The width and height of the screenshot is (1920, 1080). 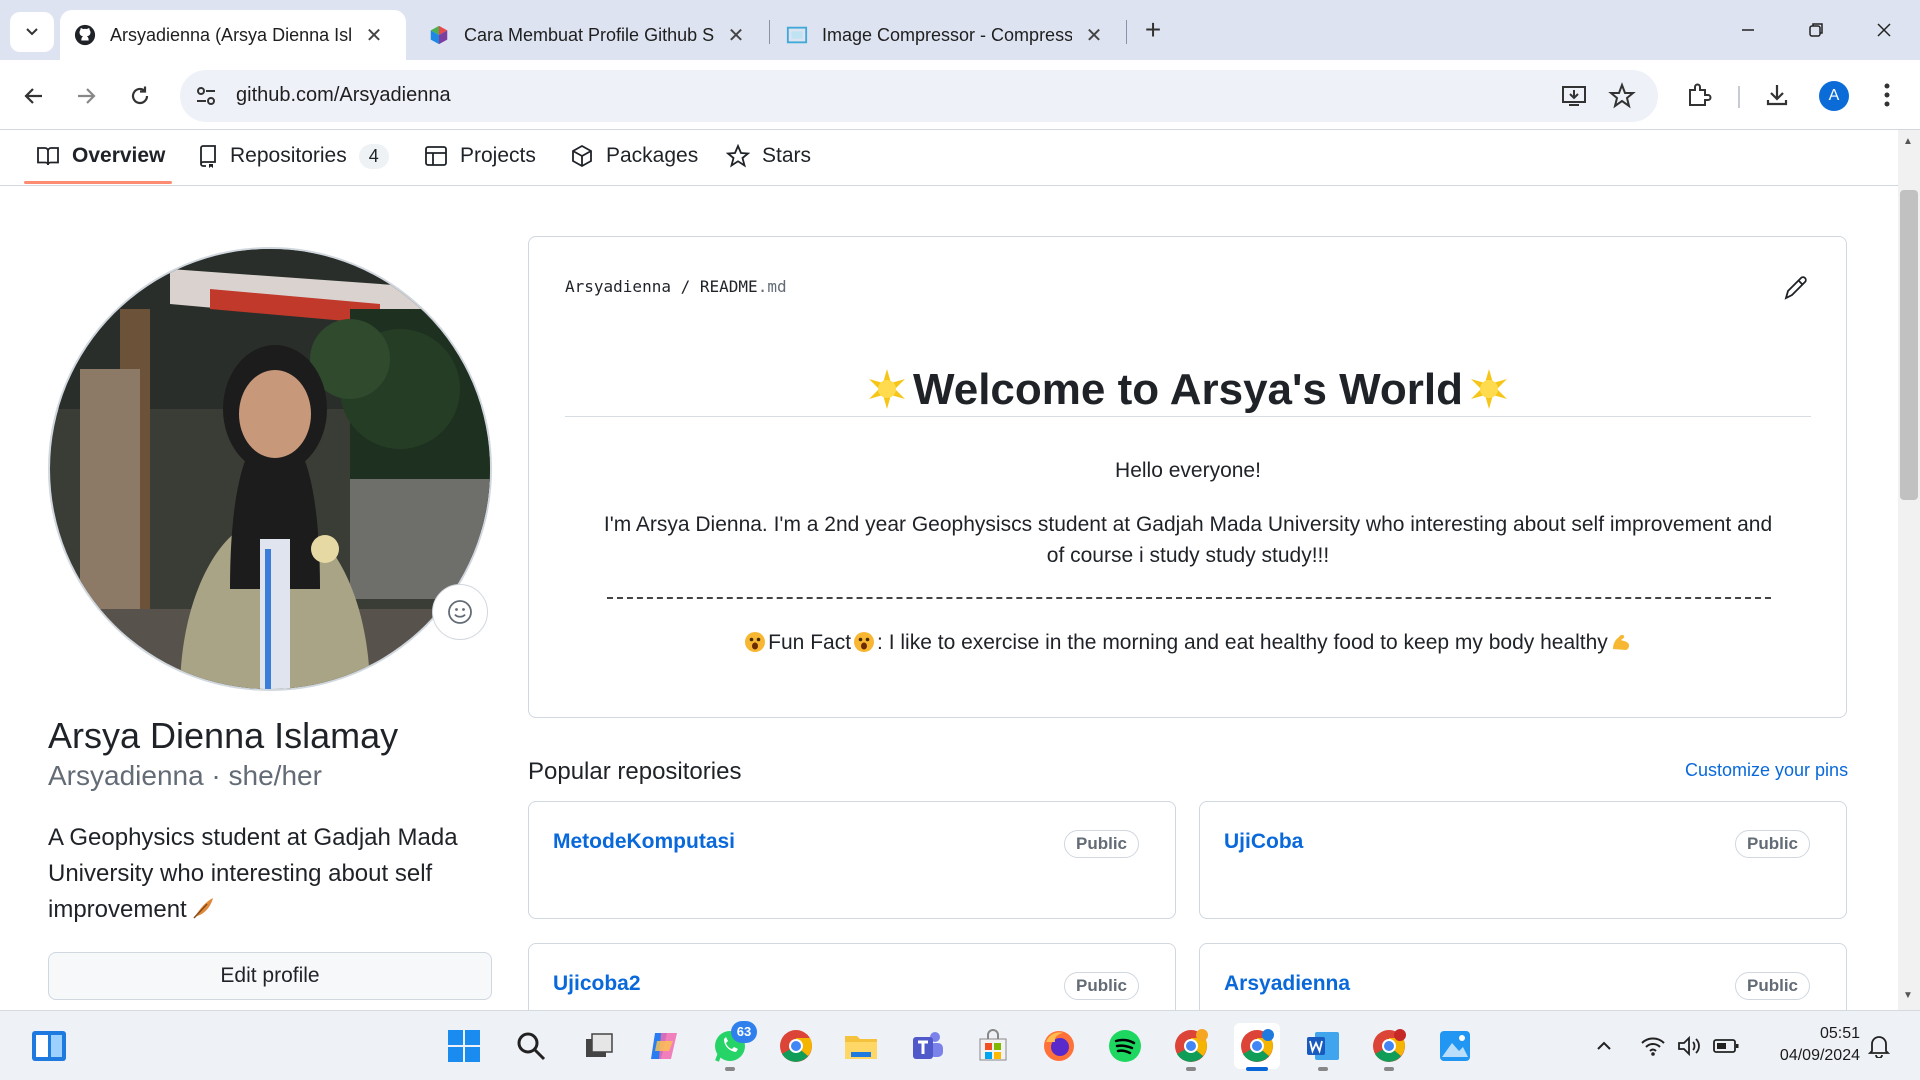 I want to click on spotify-app, so click(x=1125, y=1046).